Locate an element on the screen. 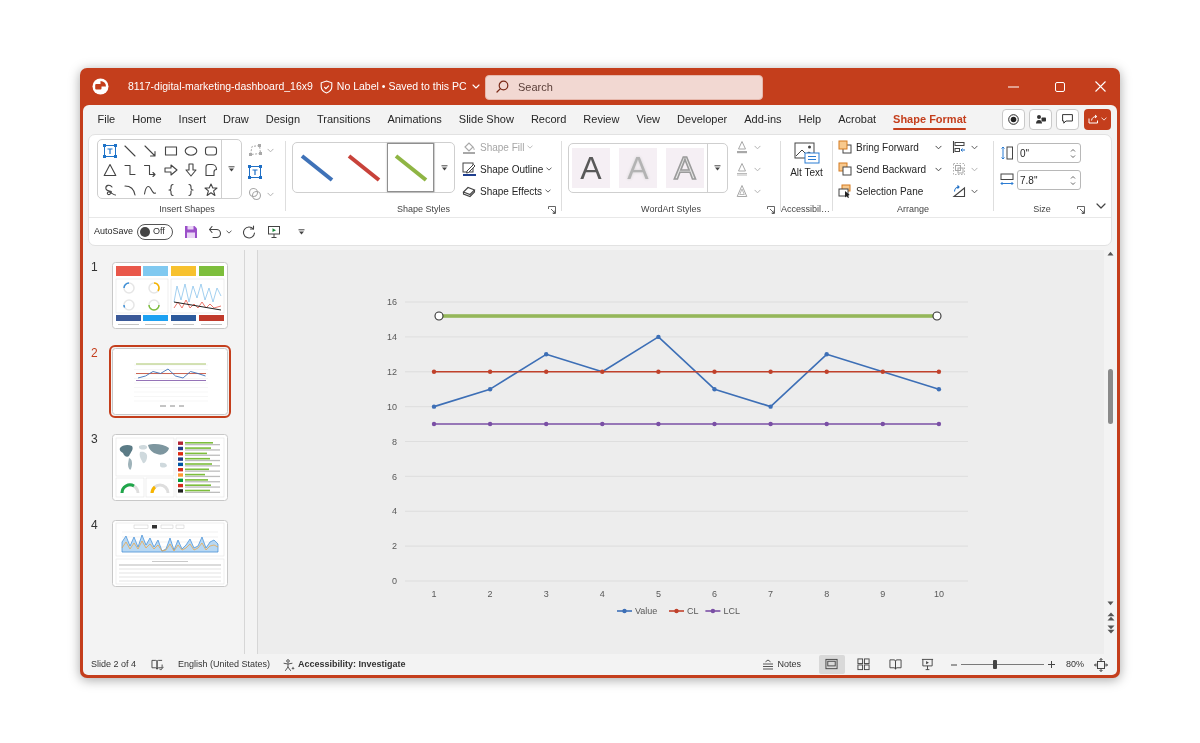 Image resolution: width=1200 pixels, height=743 pixels. zoom-in-icon is located at coordinates (1051, 664).